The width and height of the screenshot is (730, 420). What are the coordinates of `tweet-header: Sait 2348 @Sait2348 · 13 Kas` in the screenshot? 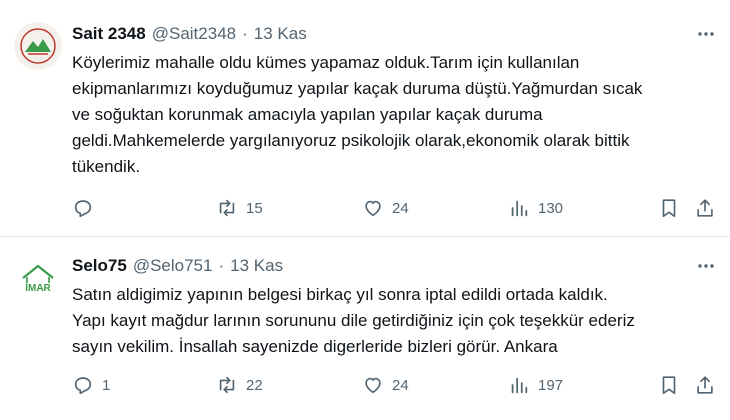 It's located at (189, 34).